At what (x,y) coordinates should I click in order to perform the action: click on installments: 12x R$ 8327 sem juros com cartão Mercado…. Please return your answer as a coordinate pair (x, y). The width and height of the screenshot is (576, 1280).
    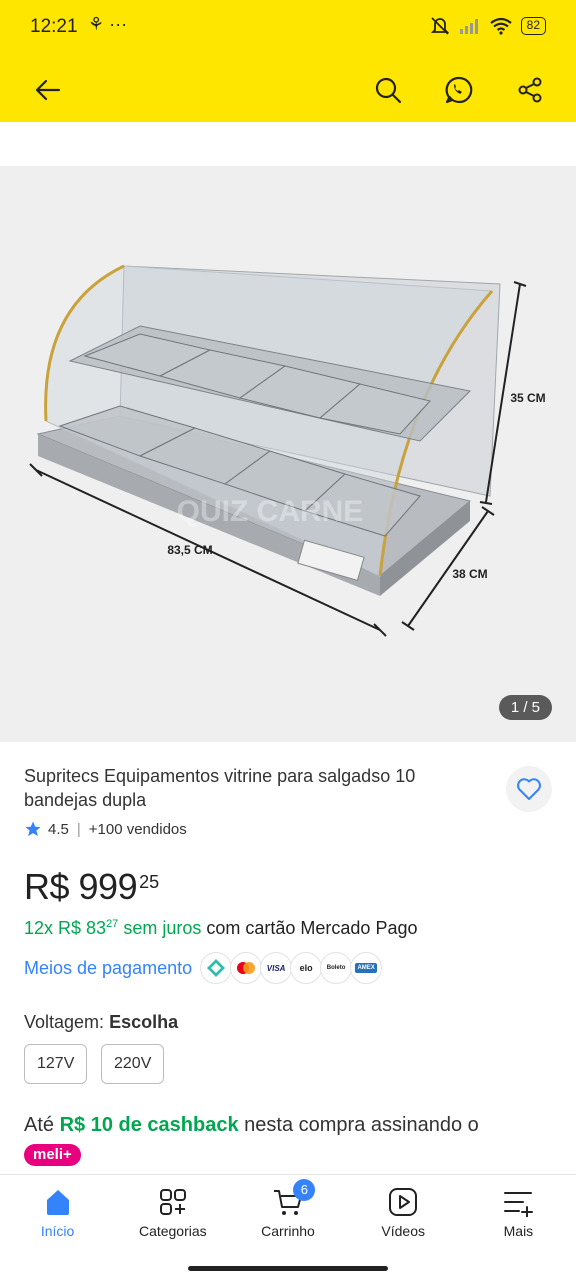
    Looking at the image, I should click on (220, 928).